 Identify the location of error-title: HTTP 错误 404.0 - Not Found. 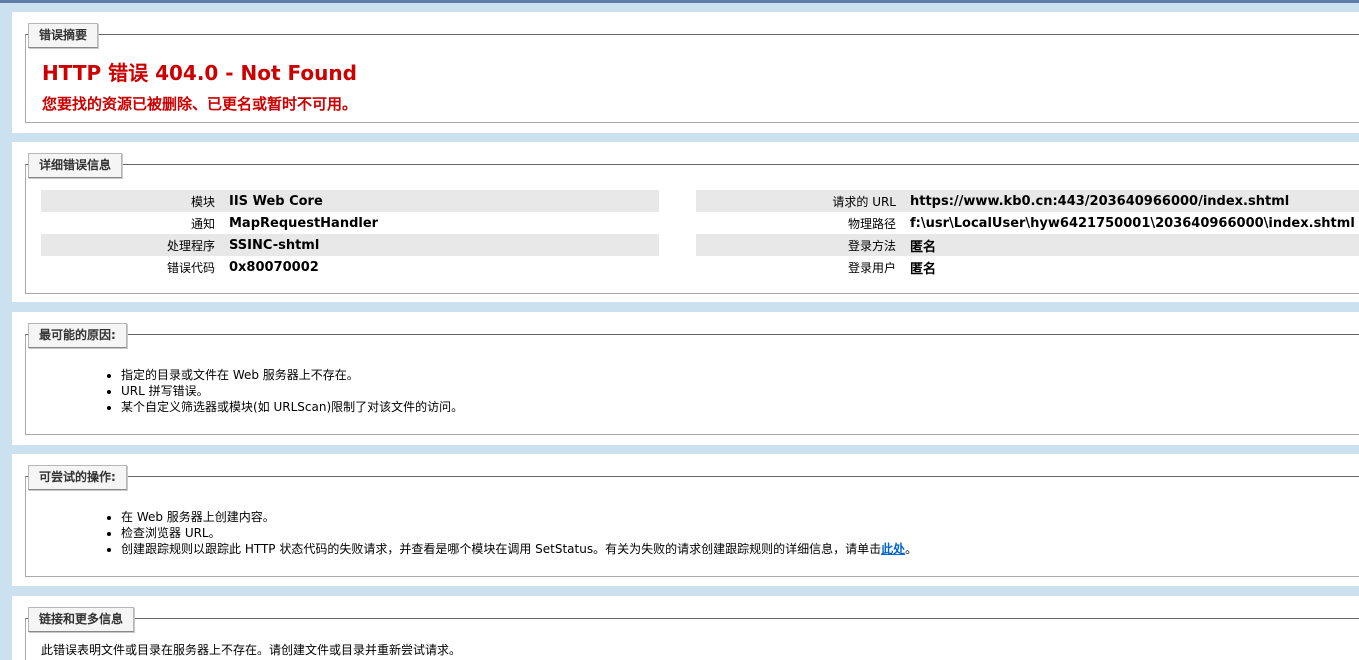
(199, 73).